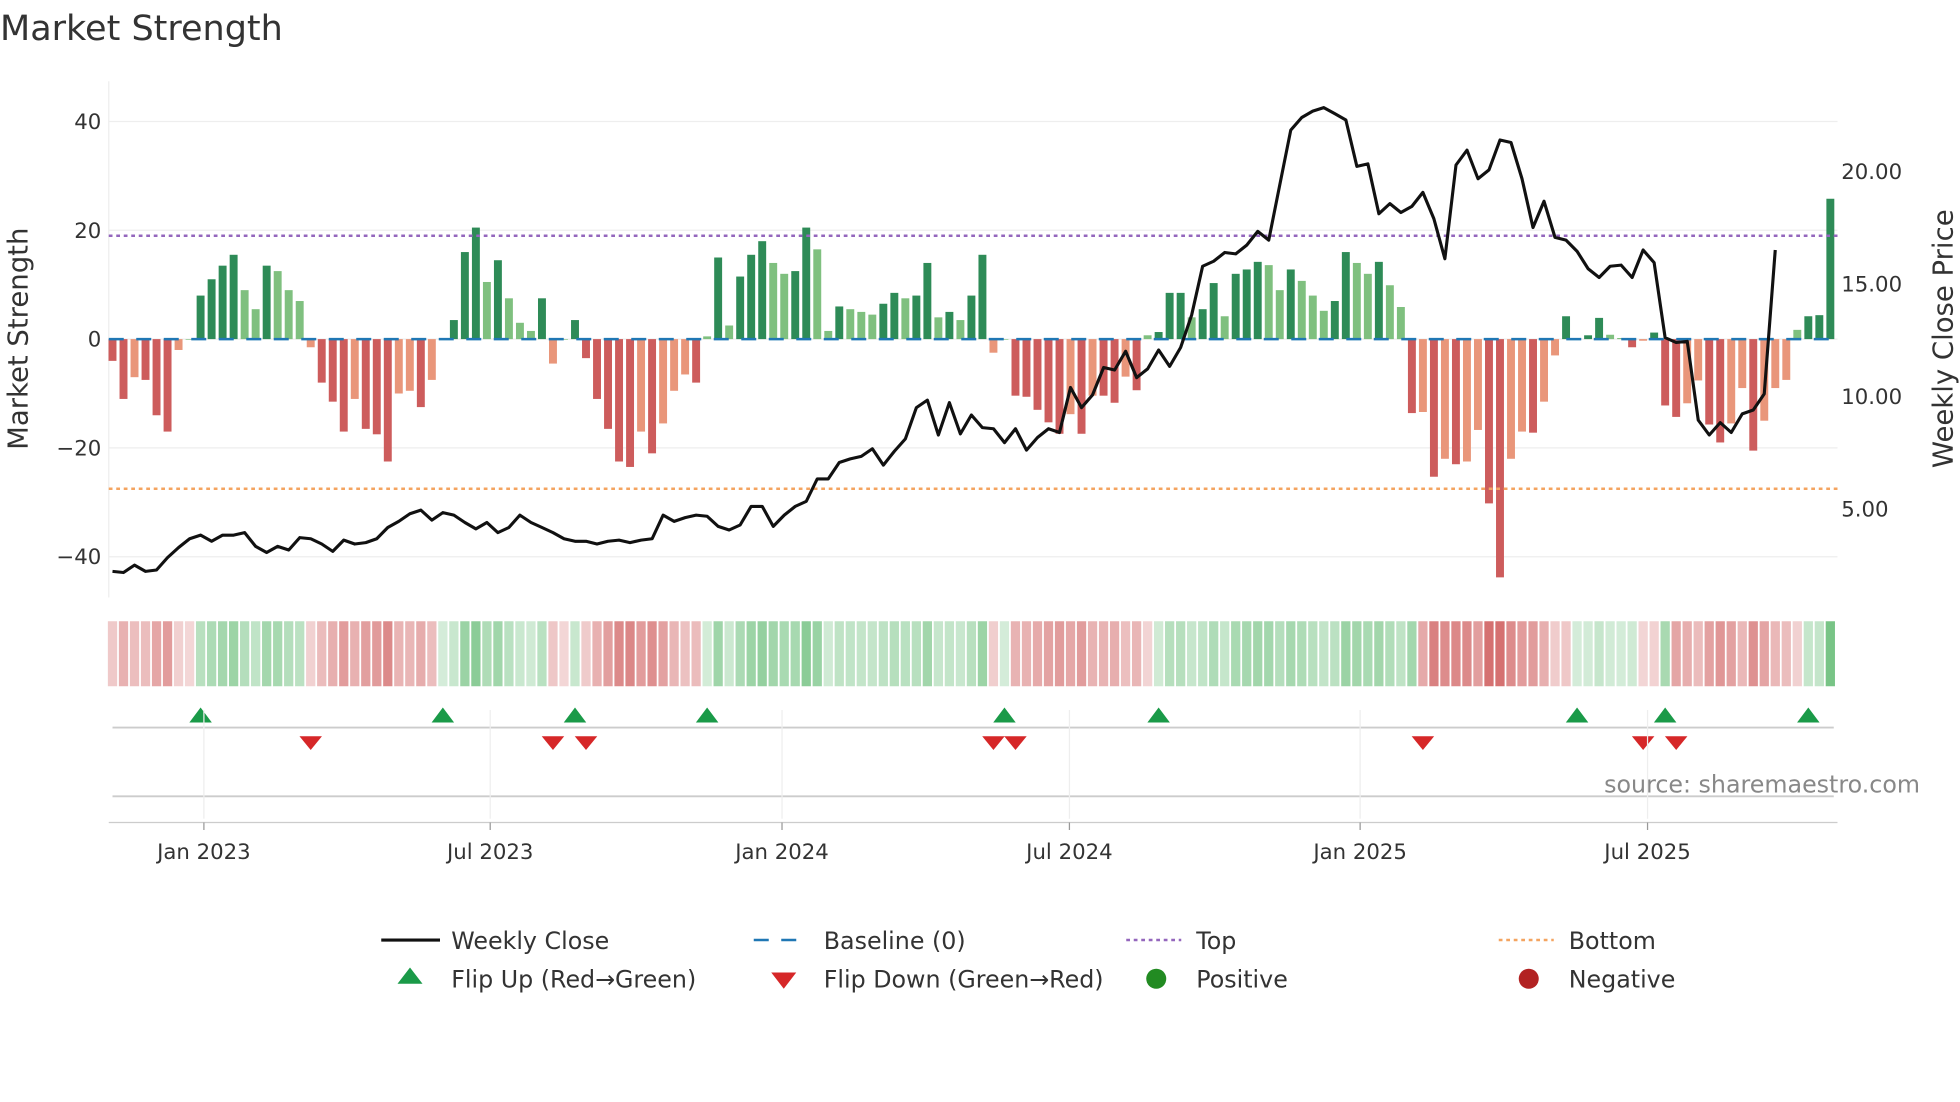  What do you see at coordinates (1215, 941) in the screenshot?
I see `legend-top: Top` at bounding box center [1215, 941].